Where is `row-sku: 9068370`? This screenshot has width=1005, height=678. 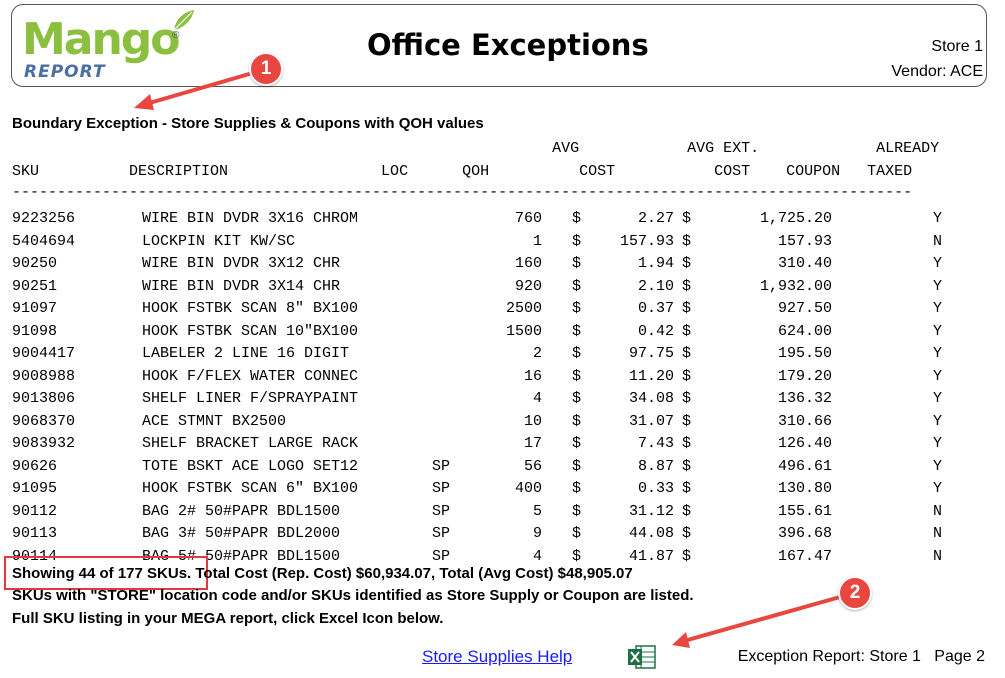
row-sku: 9068370 is located at coordinates (44, 421).